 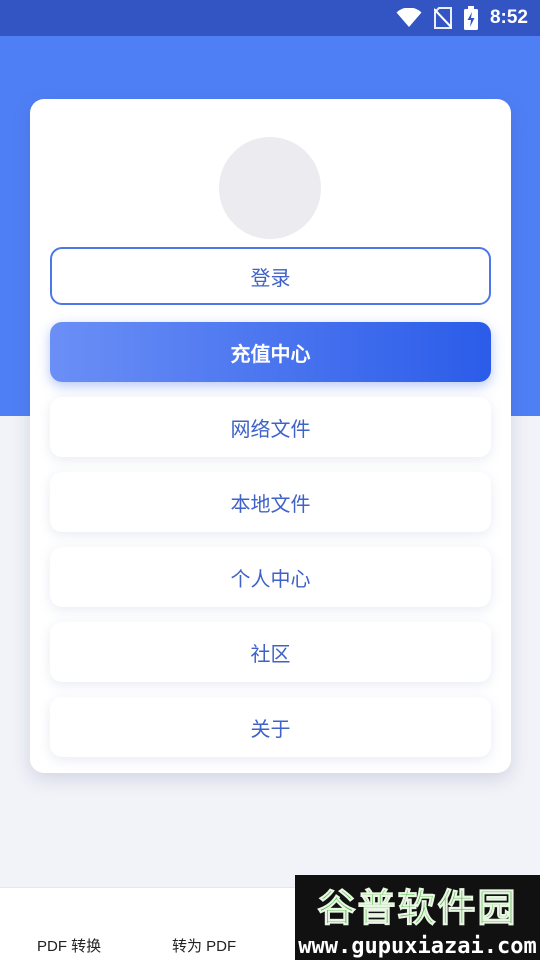 What do you see at coordinates (470, 18) in the screenshot?
I see `battery-charging-icon` at bounding box center [470, 18].